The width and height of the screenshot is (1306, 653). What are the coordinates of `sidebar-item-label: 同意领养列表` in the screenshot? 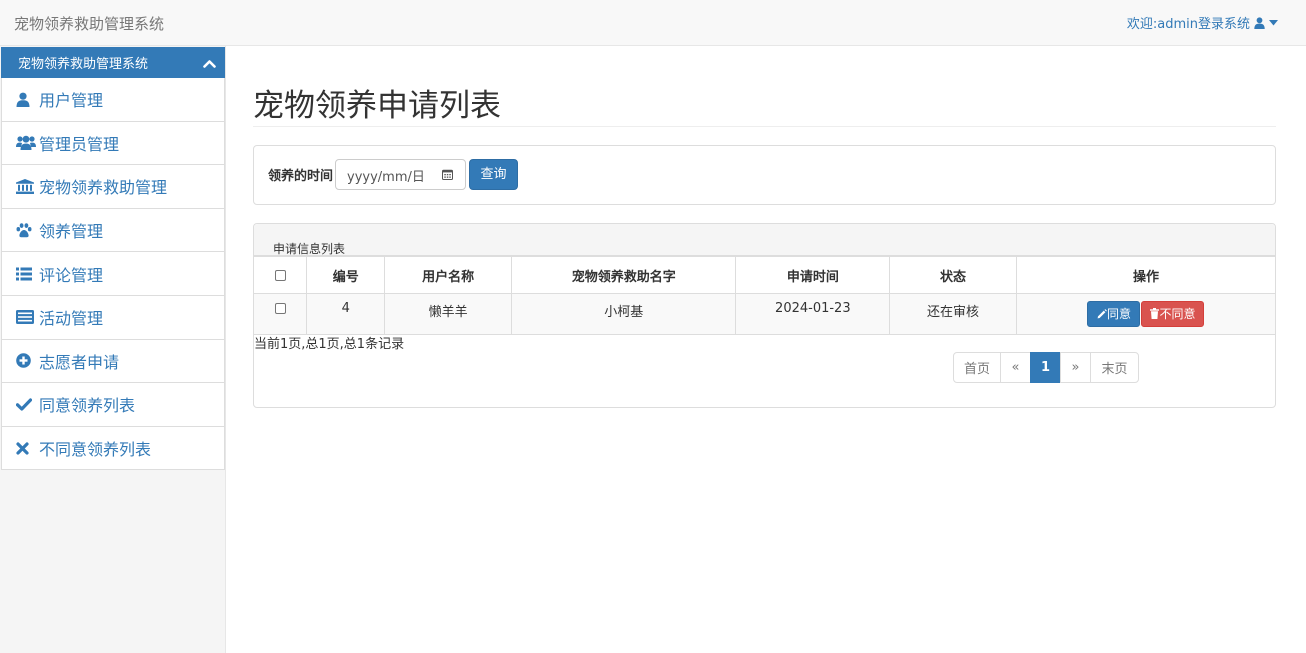 It's located at (87, 406).